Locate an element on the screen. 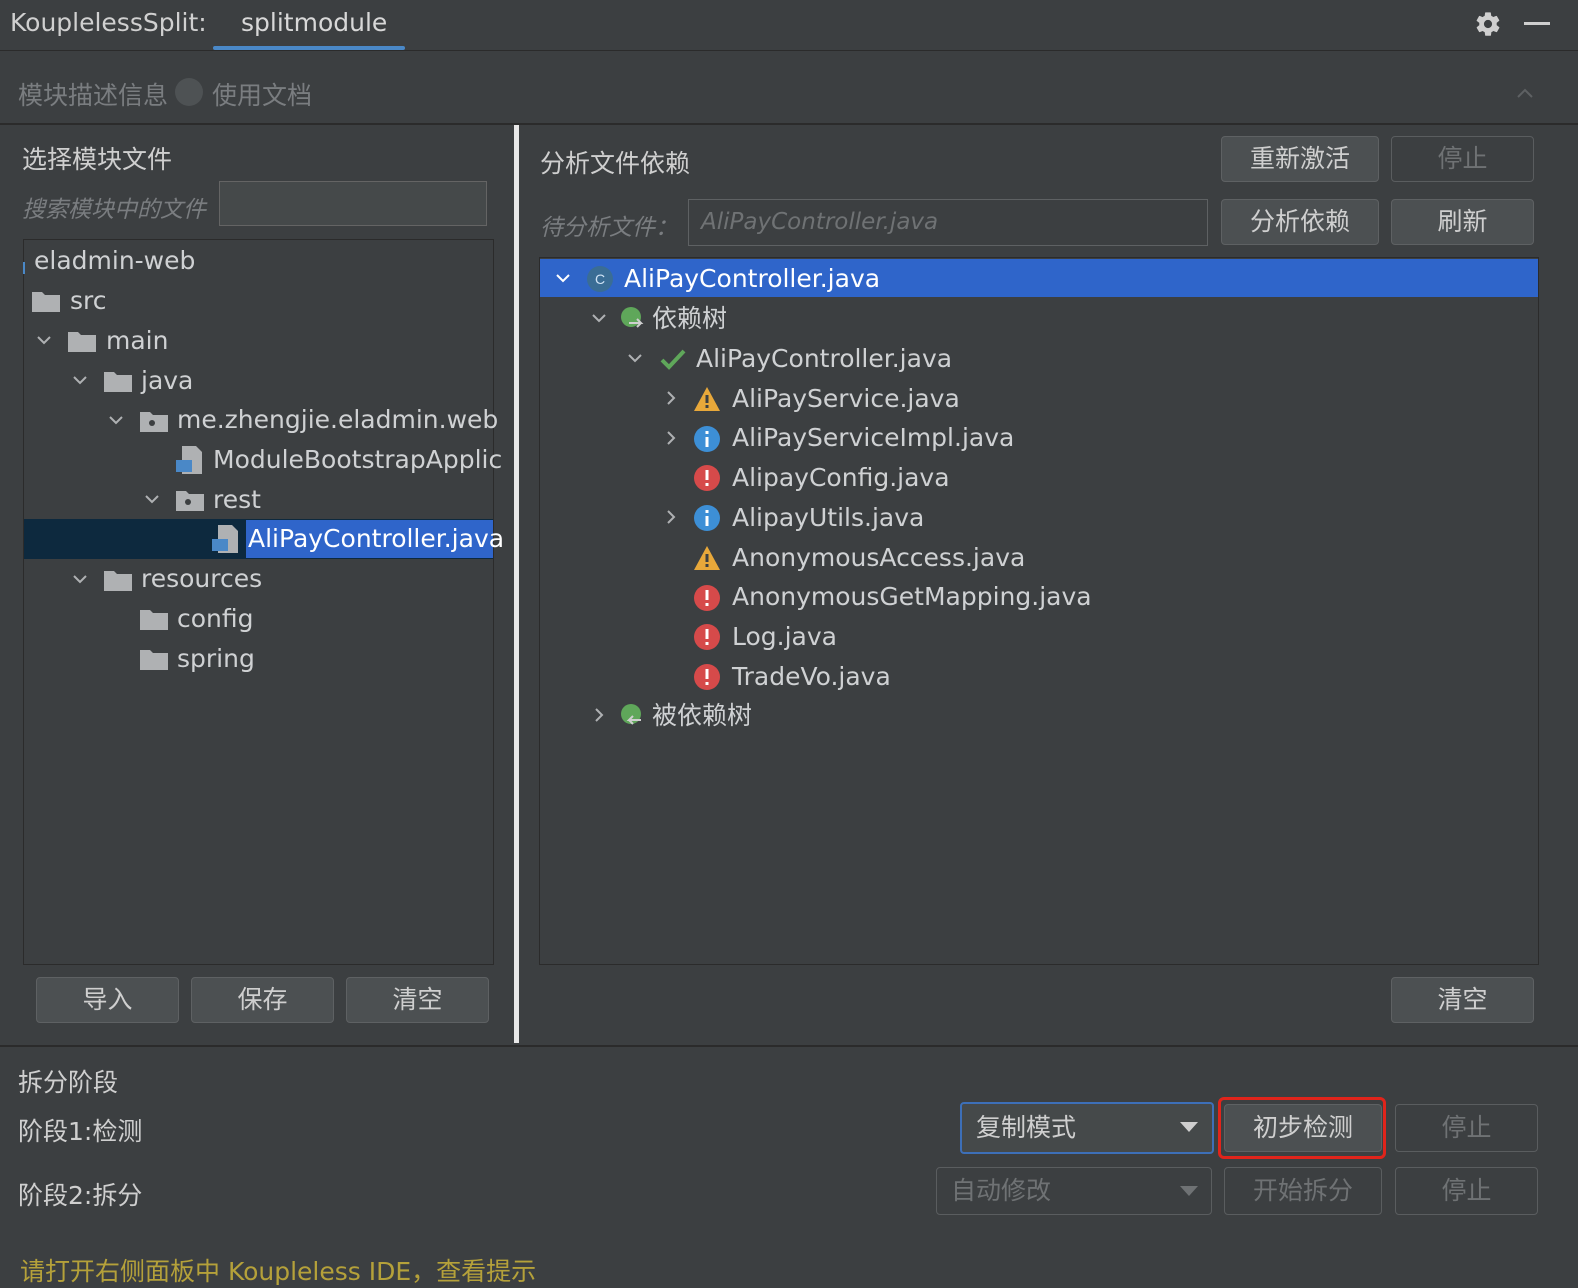 The width and height of the screenshot is (1578, 1288). analyze-deps-title: 分析文件依赖 is located at coordinates (615, 163).